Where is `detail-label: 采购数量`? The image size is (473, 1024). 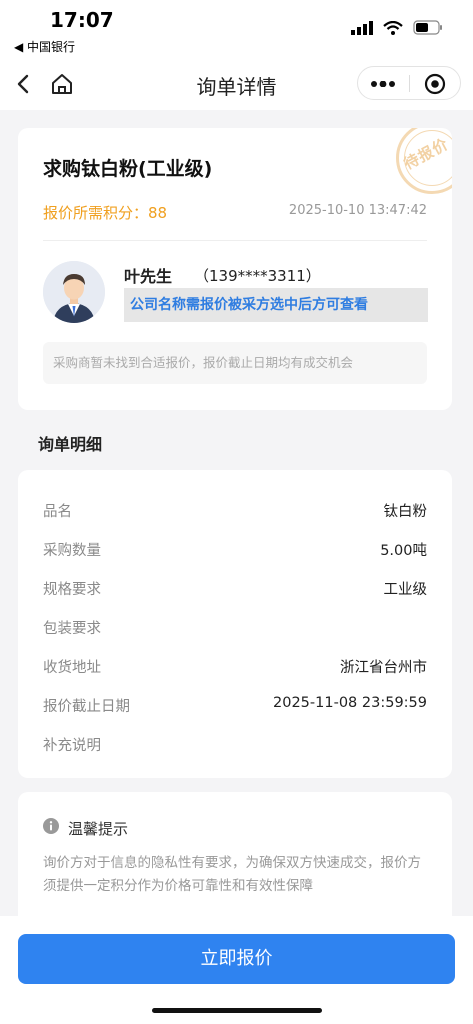 detail-label: 采购数量 is located at coordinates (72, 551).